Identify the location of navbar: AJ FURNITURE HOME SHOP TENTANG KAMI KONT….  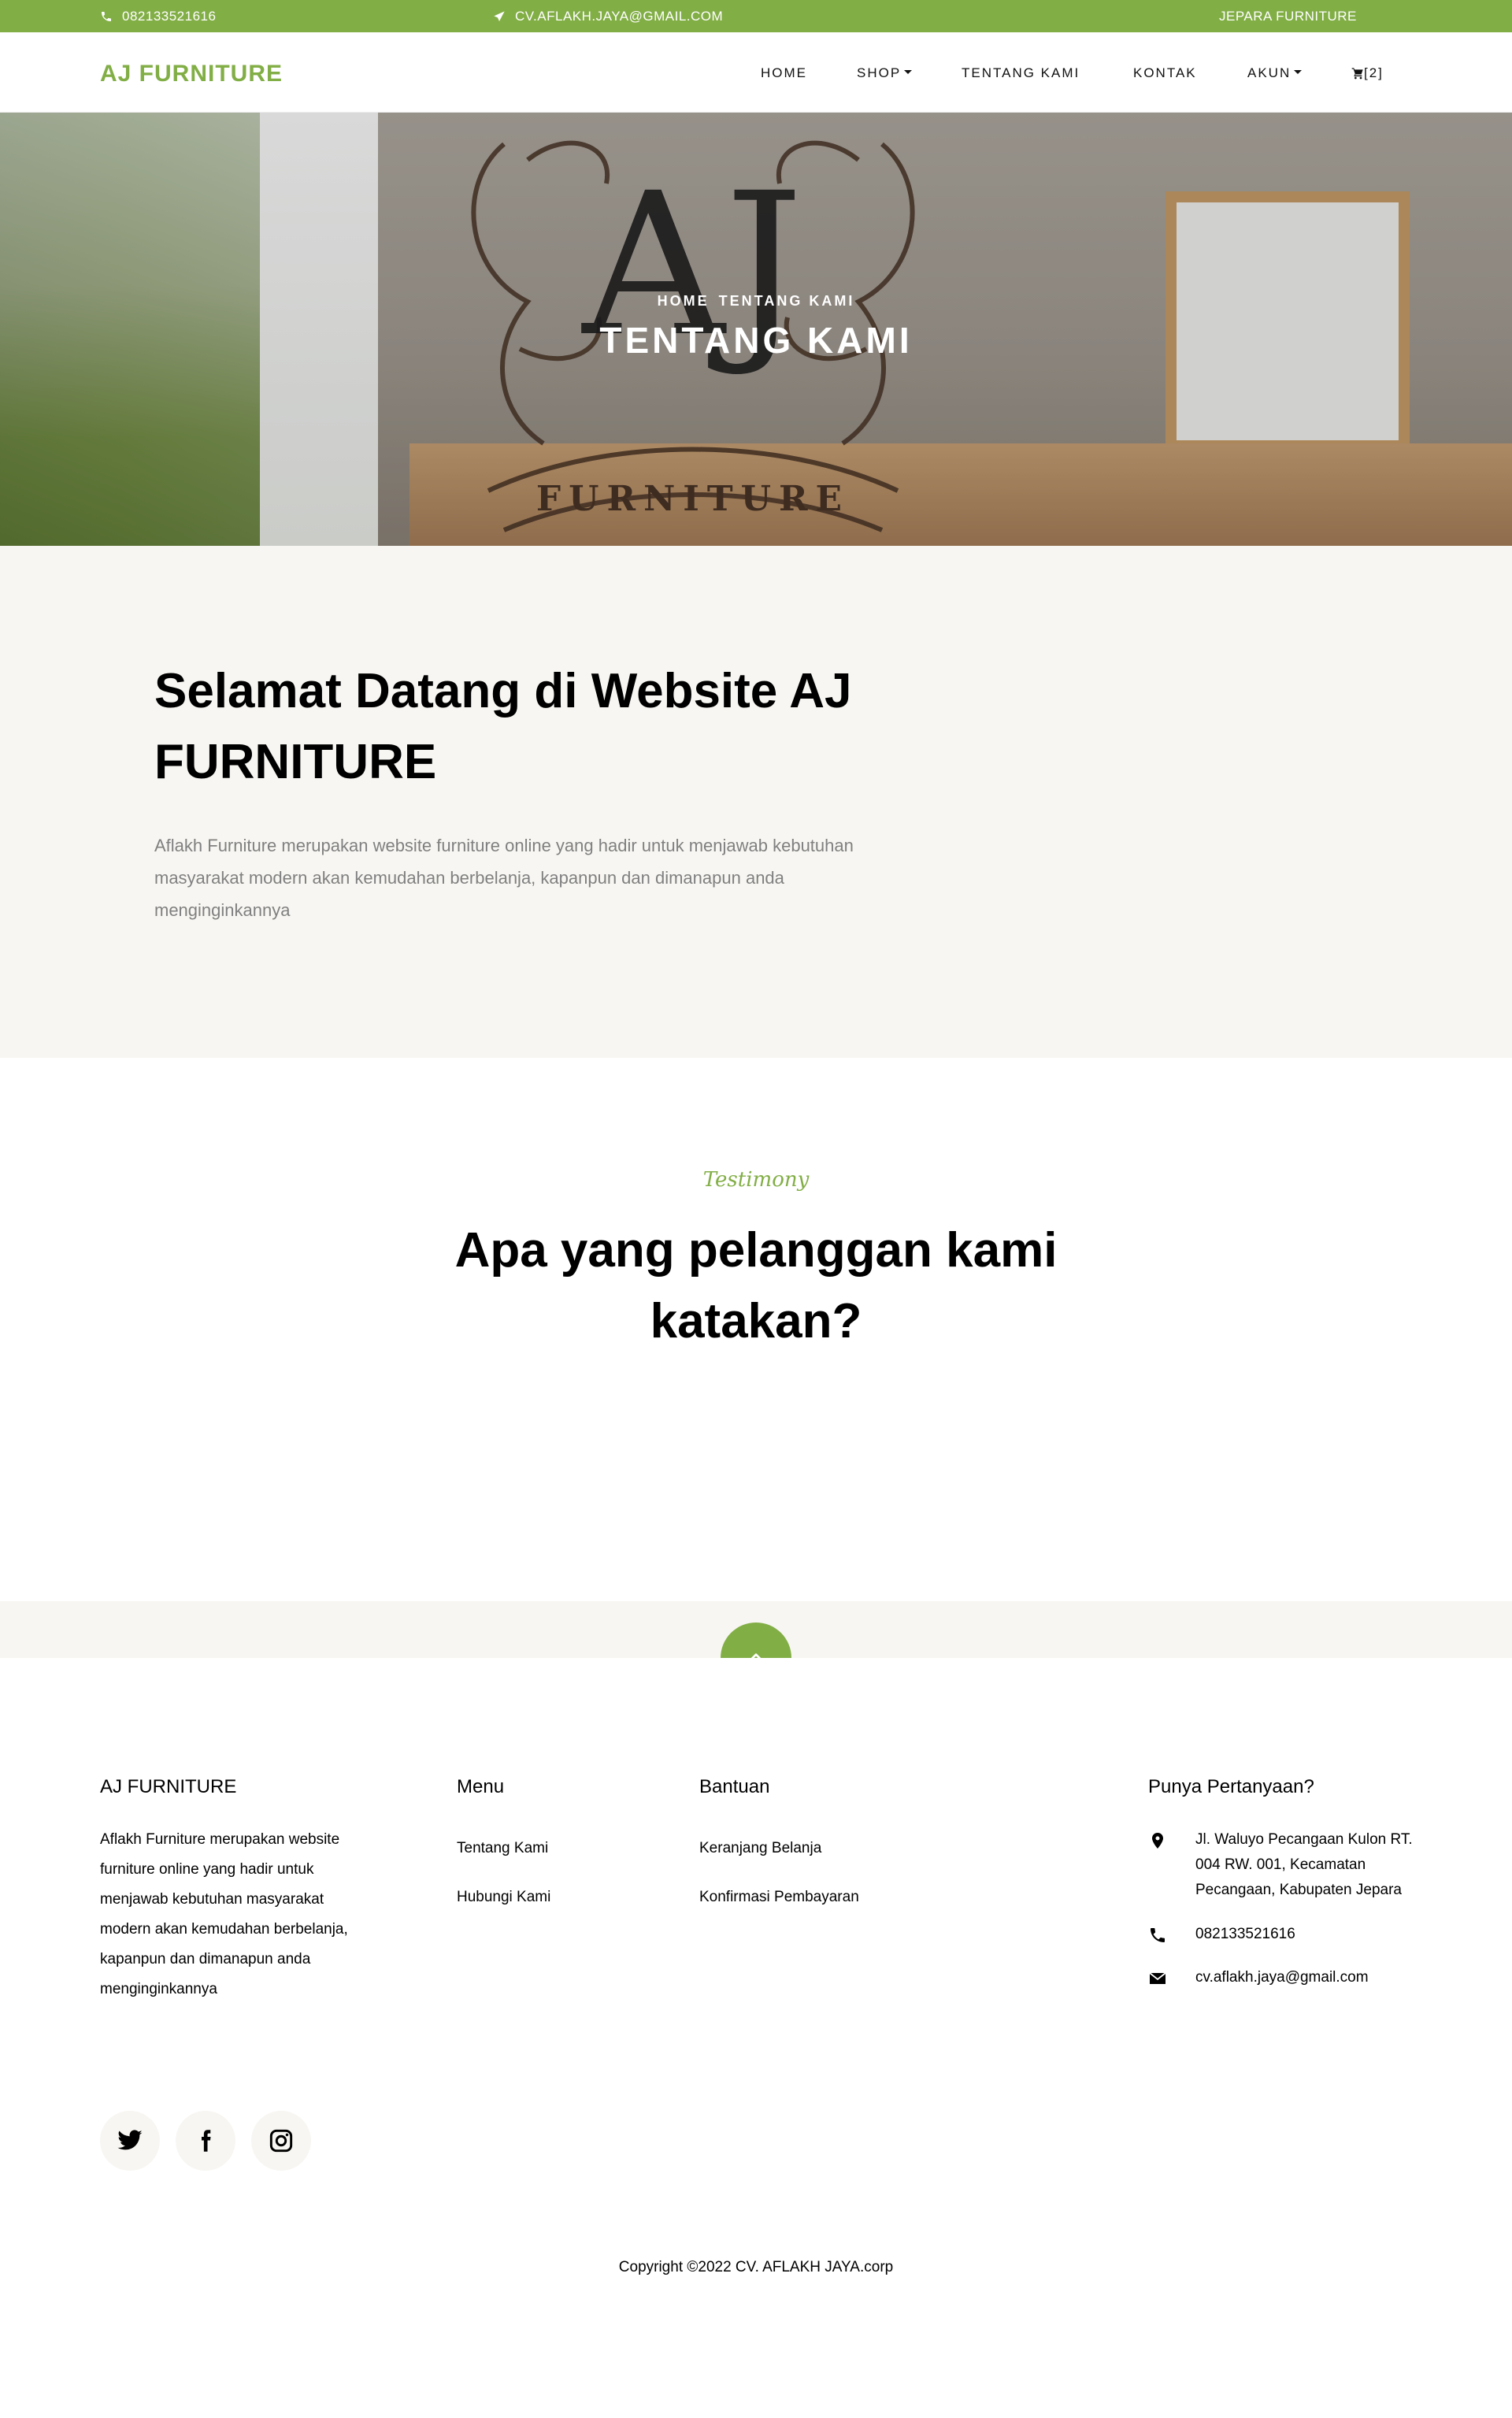
(756, 73).